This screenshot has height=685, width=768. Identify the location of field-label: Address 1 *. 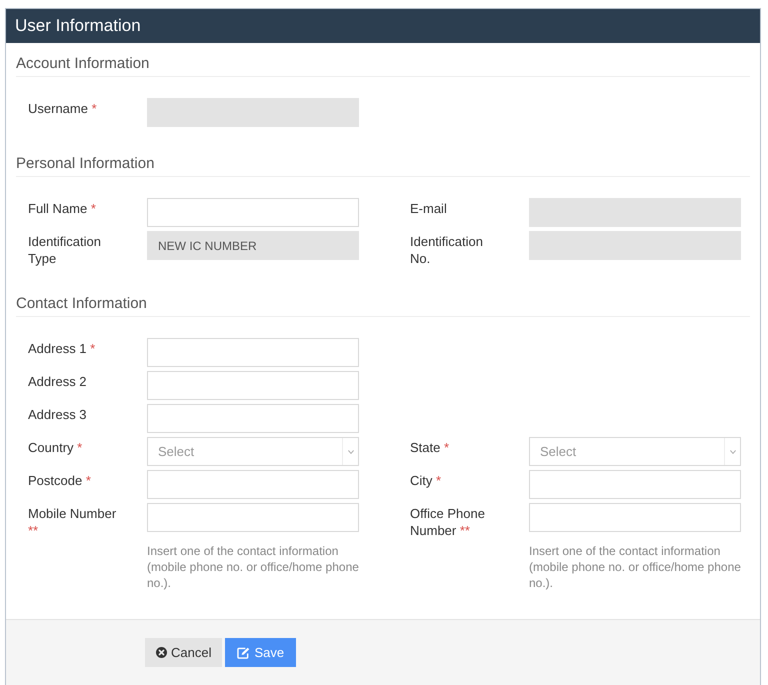
(62, 348).